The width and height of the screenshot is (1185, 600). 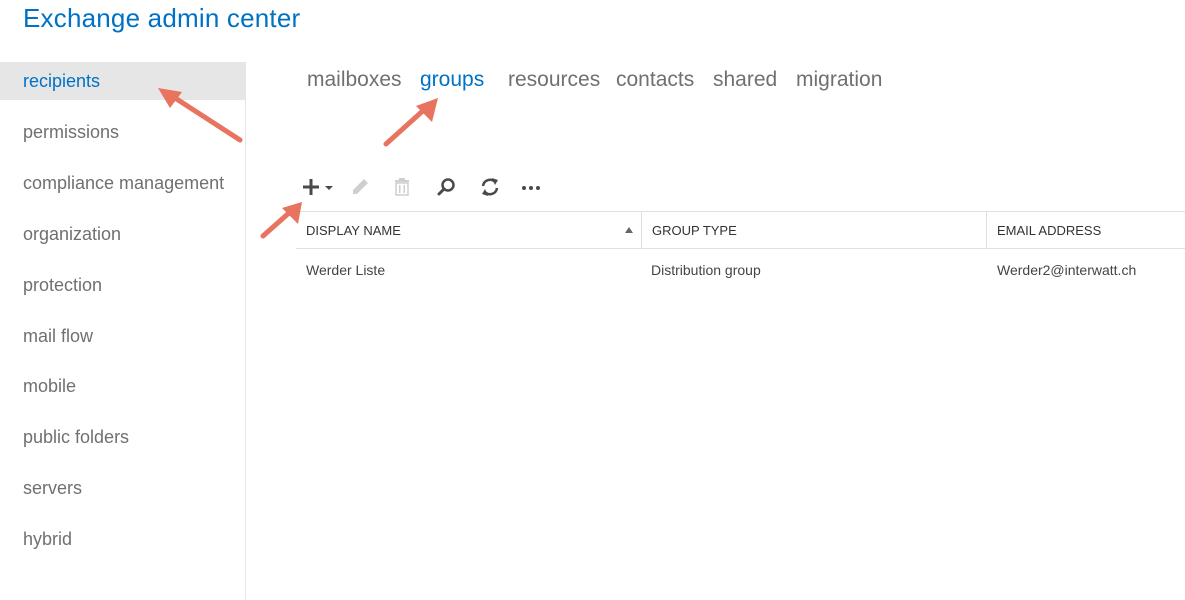 I want to click on cell-group-type: Distribution group, so click(x=706, y=270).